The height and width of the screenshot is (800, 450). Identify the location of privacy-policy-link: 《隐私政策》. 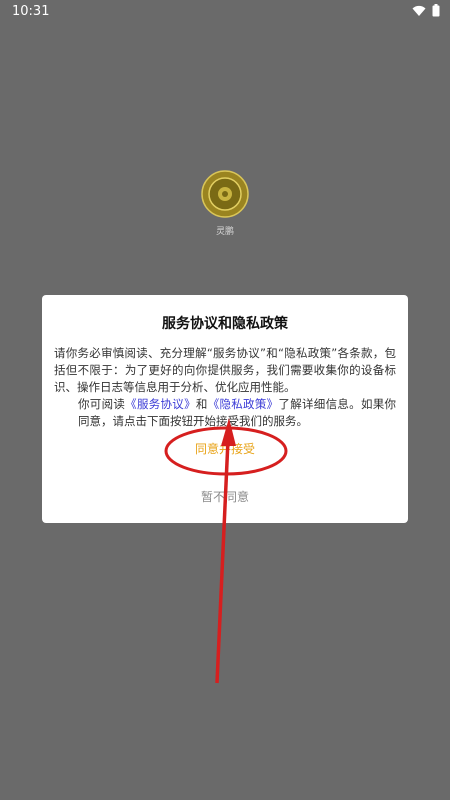
(243, 404).